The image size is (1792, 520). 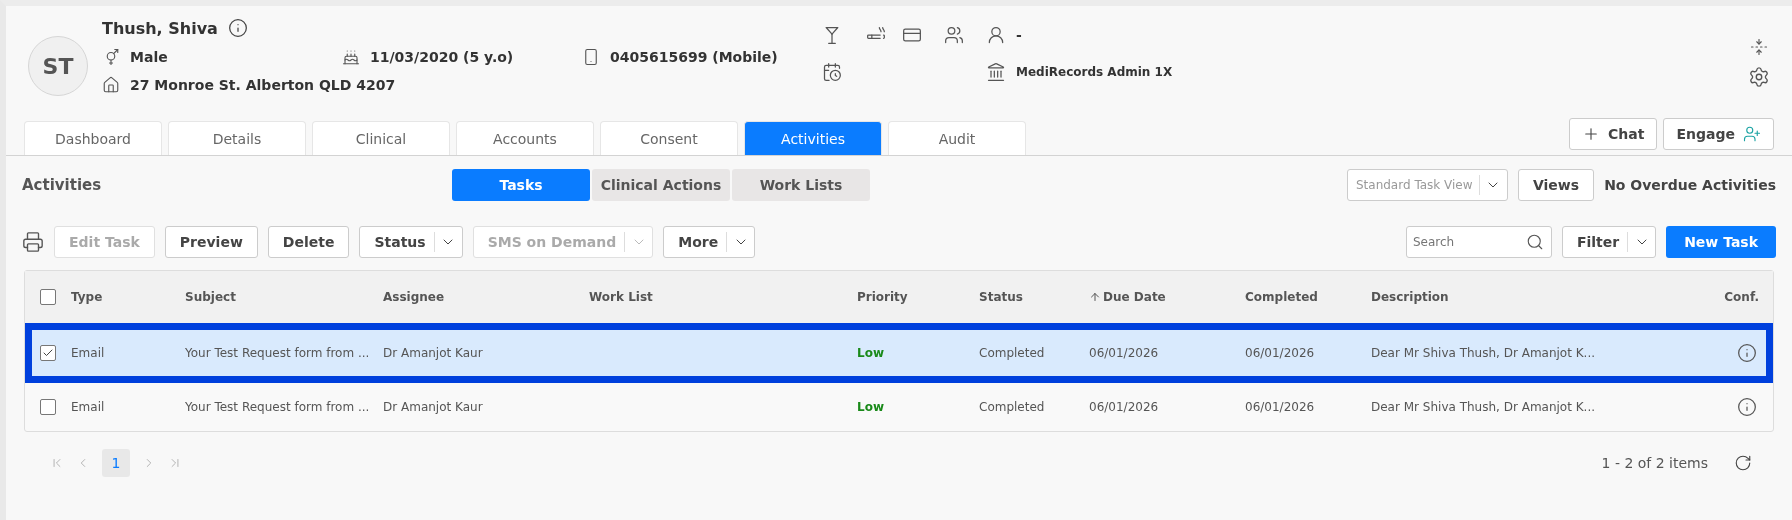 I want to click on column-header: Assignee, so click(x=486, y=297).